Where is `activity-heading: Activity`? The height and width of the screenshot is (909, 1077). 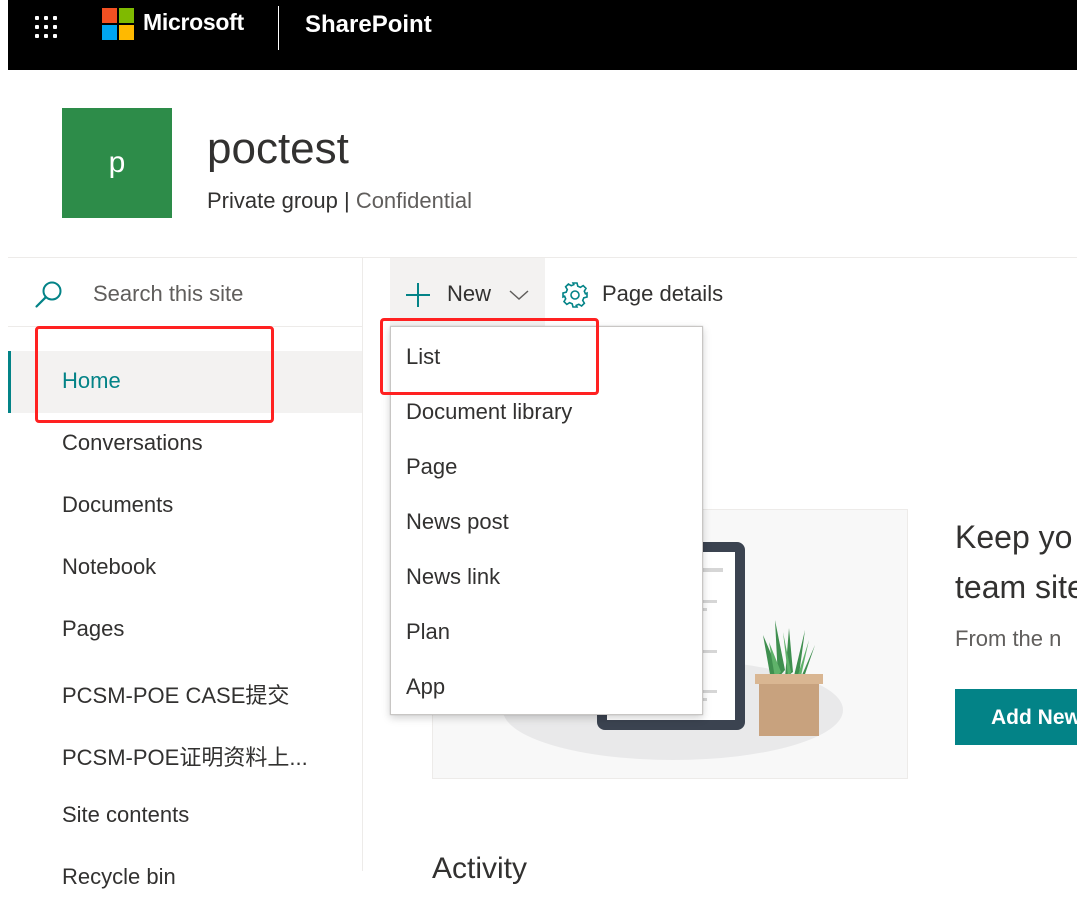
activity-heading: Activity is located at coordinates (480, 868).